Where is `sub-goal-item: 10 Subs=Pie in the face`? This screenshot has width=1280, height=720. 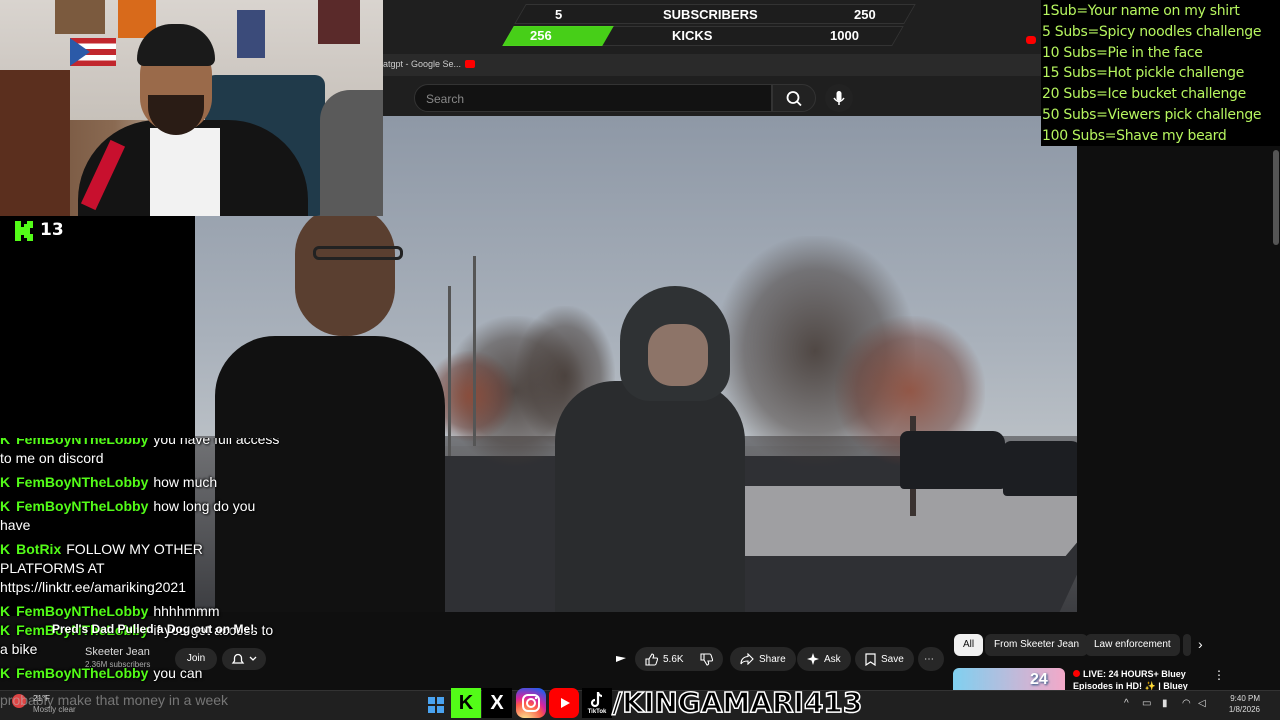
sub-goal-item: 10 Subs=Pie in the face is located at coordinates (1122, 52).